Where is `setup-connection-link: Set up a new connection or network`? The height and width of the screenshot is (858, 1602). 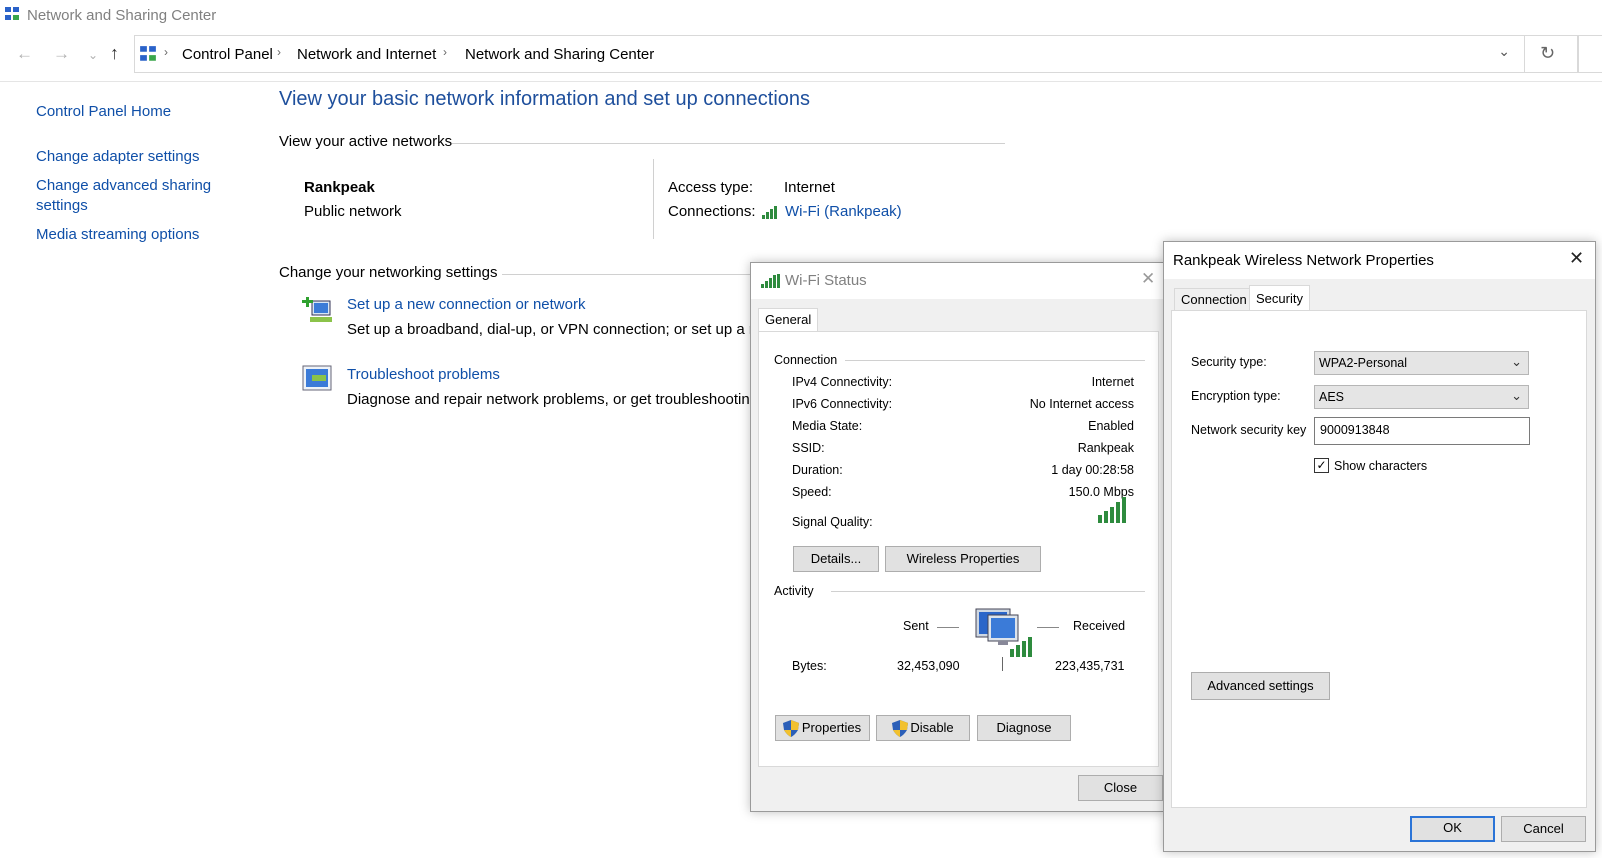
setup-connection-link: Set up a new connection or network is located at coordinates (466, 304).